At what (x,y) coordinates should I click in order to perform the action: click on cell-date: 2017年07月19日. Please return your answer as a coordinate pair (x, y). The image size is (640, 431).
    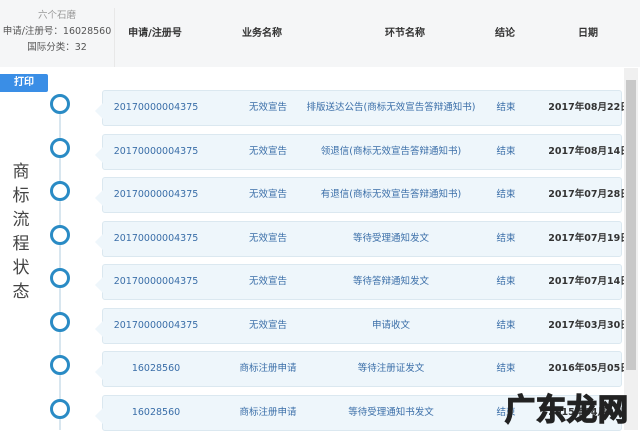
    Looking at the image, I should click on (589, 238).